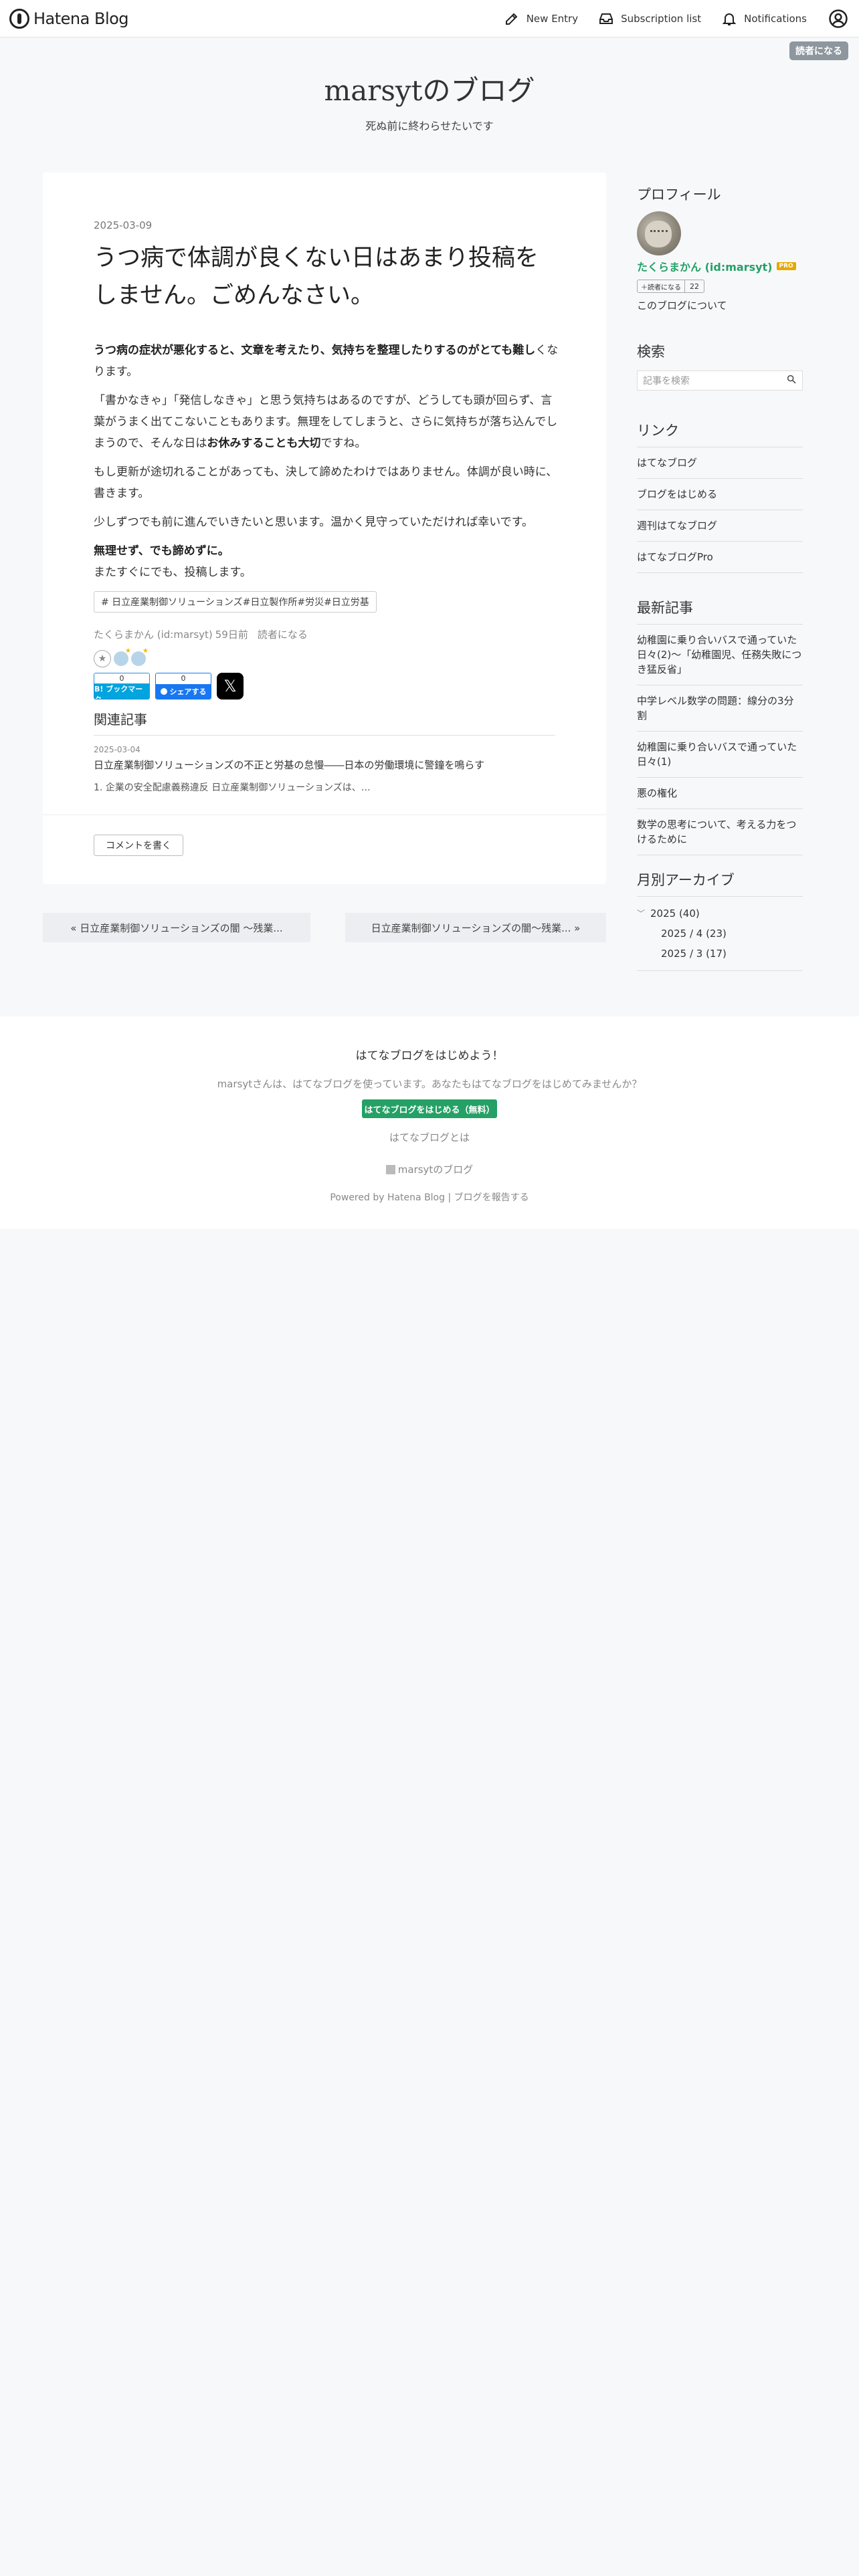 The image size is (859, 2576). I want to click on about-hatena-blog-link: はてなブログとは, so click(429, 1137).